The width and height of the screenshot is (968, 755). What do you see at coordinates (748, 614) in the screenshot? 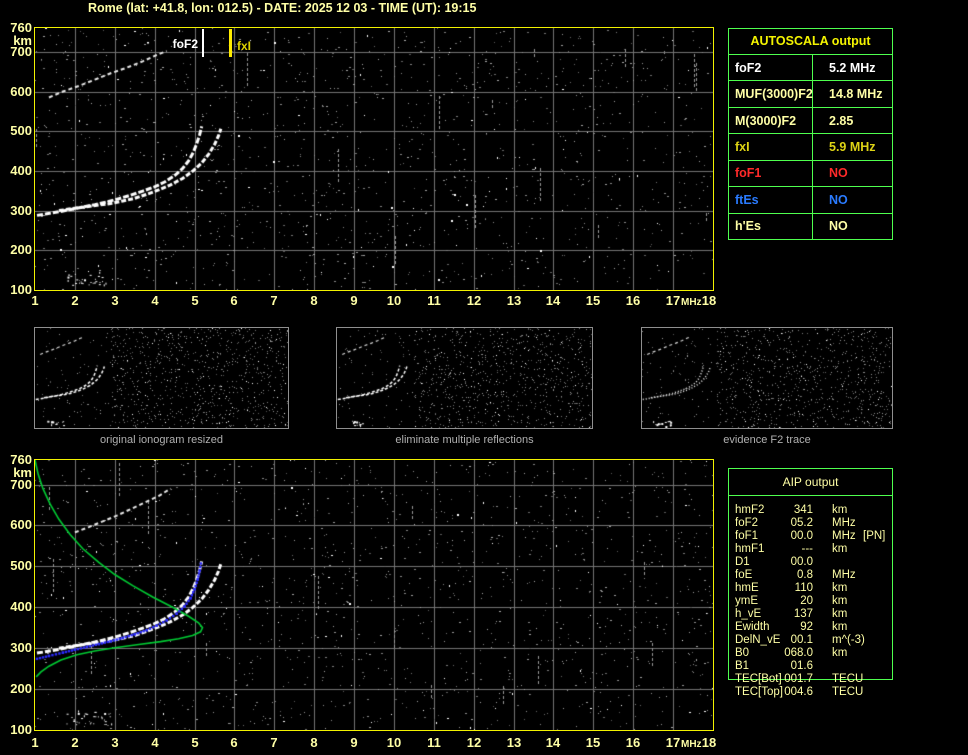
I see `parameter-label: h_vE` at bounding box center [748, 614].